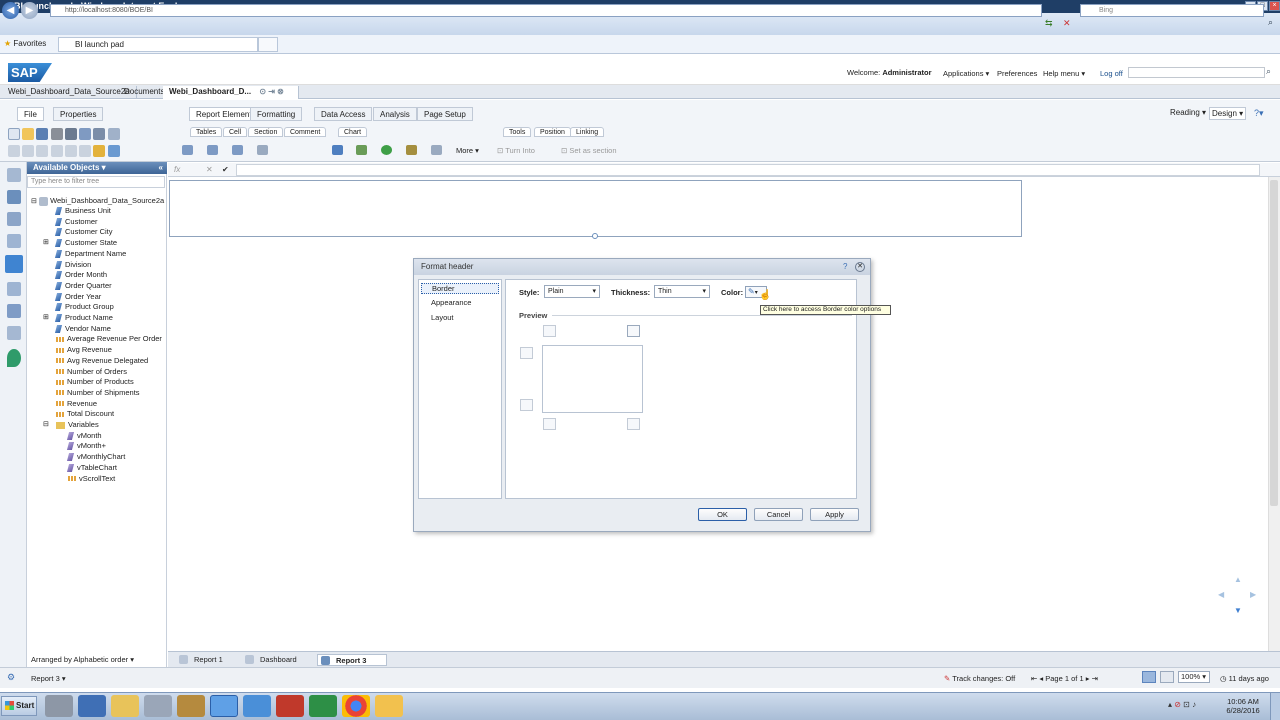 This screenshot has width=1280, height=720. What do you see at coordinates (1228, 113) in the screenshot?
I see `mode-design: Design ▾` at bounding box center [1228, 113].